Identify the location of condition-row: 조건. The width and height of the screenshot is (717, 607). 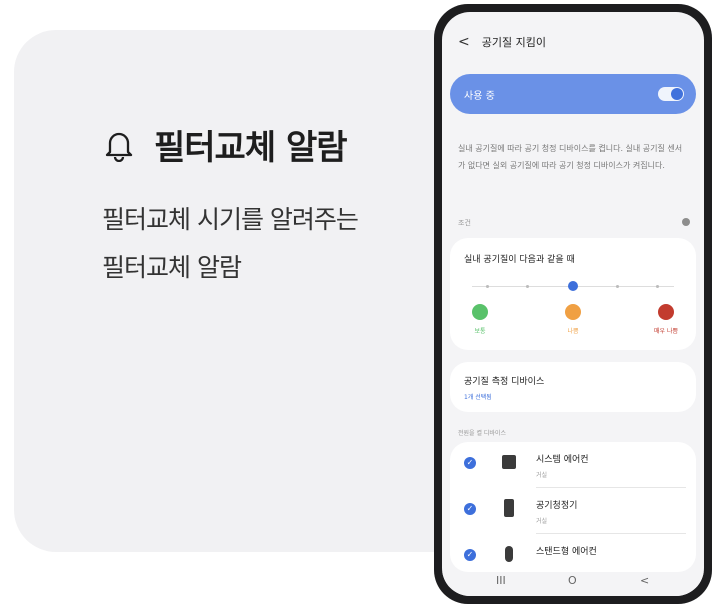
(574, 223).